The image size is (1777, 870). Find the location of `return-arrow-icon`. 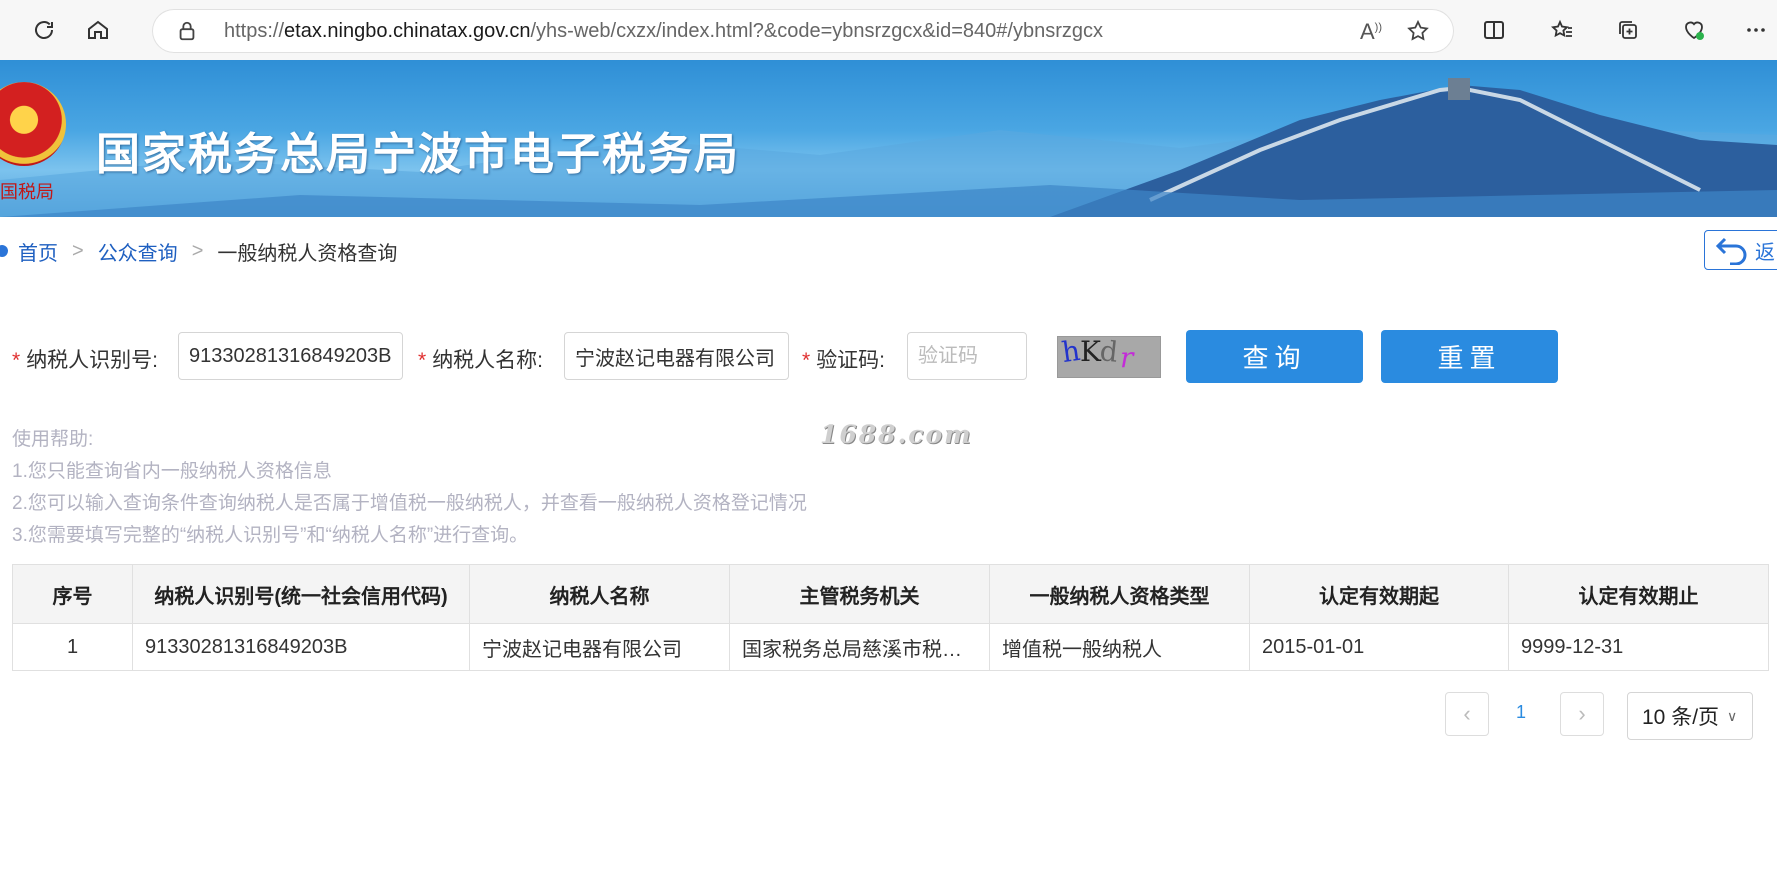

return-arrow-icon is located at coordinates (1731, 251).